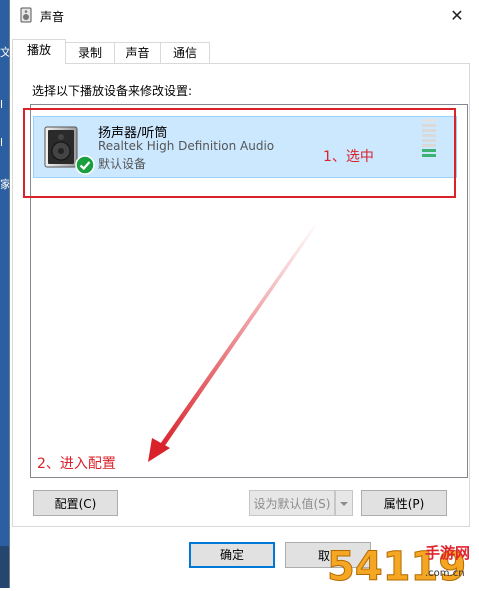 The width and height of the screenshot is (479, 591). I want to click on chevron-down-icon, so click(344, 504).